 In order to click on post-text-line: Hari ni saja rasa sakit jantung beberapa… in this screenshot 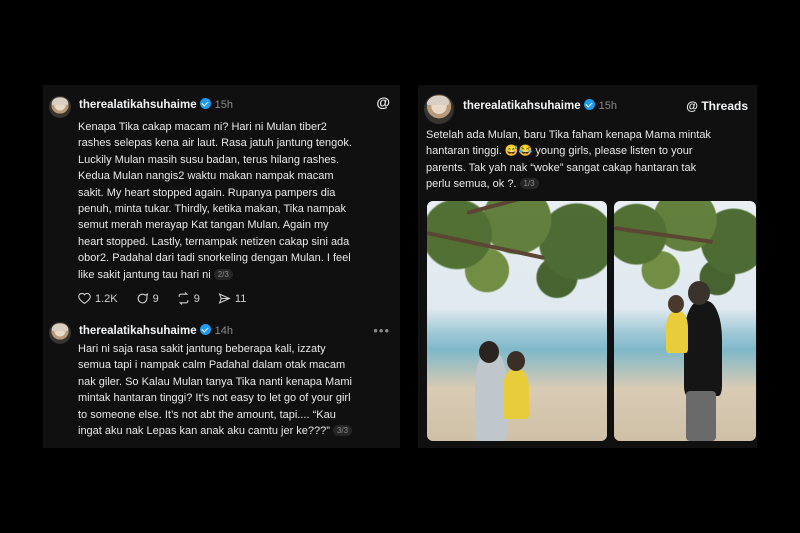, I will do `click(202, 349)`.